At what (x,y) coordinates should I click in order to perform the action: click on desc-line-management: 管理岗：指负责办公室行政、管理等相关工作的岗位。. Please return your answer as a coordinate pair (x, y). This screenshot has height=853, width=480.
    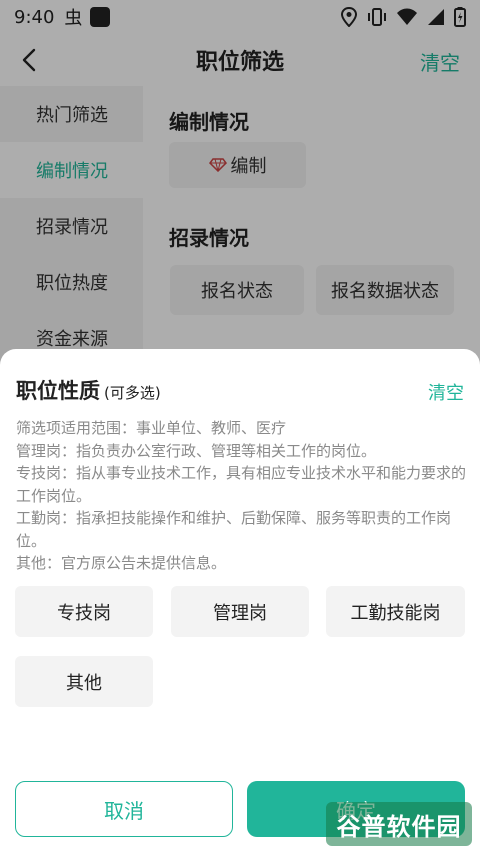
    Looking at the image, I should click on (196, 450).